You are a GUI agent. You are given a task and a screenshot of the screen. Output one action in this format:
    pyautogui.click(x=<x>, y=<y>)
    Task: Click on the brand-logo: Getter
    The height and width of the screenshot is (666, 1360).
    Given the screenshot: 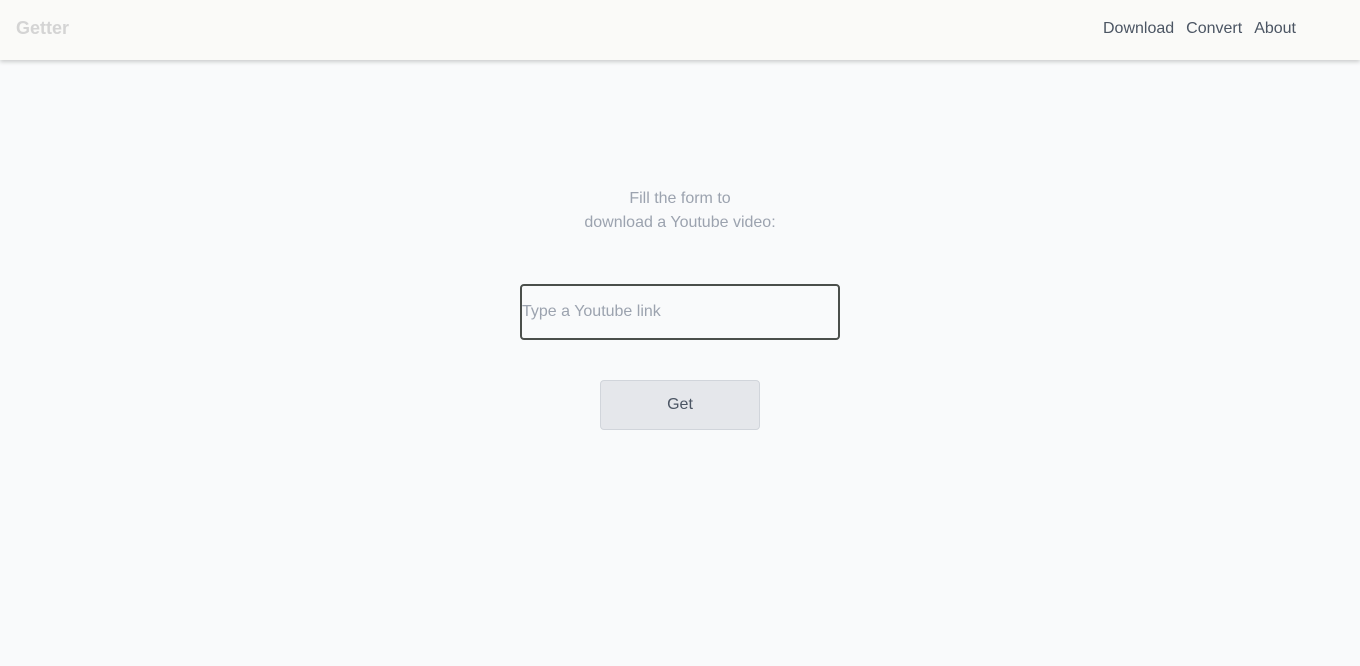 What is the action you would take?
    pyautogui.click(x=42, y=28)
    